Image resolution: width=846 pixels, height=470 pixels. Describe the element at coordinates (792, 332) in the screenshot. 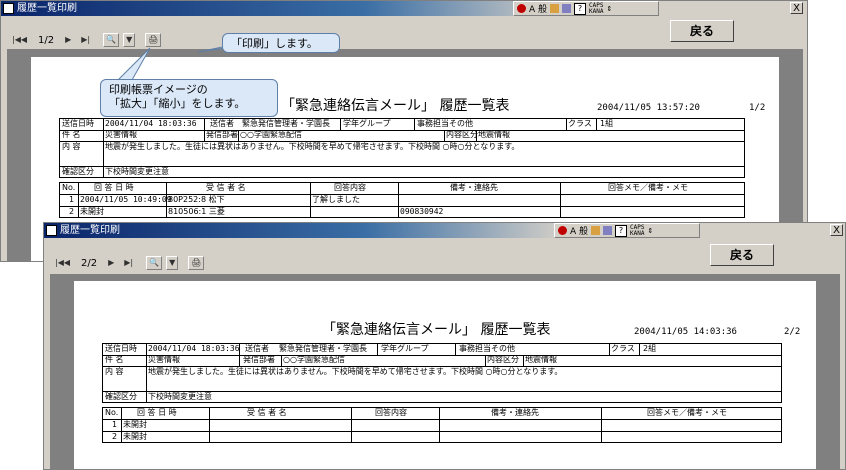

I see `report-page-number: 2/2` at that location.